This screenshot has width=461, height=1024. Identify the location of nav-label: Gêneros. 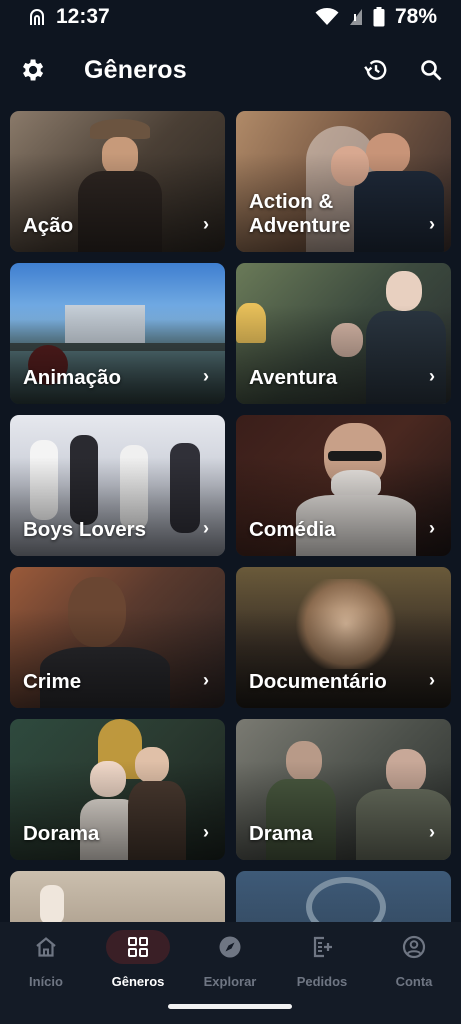
(138, 981).